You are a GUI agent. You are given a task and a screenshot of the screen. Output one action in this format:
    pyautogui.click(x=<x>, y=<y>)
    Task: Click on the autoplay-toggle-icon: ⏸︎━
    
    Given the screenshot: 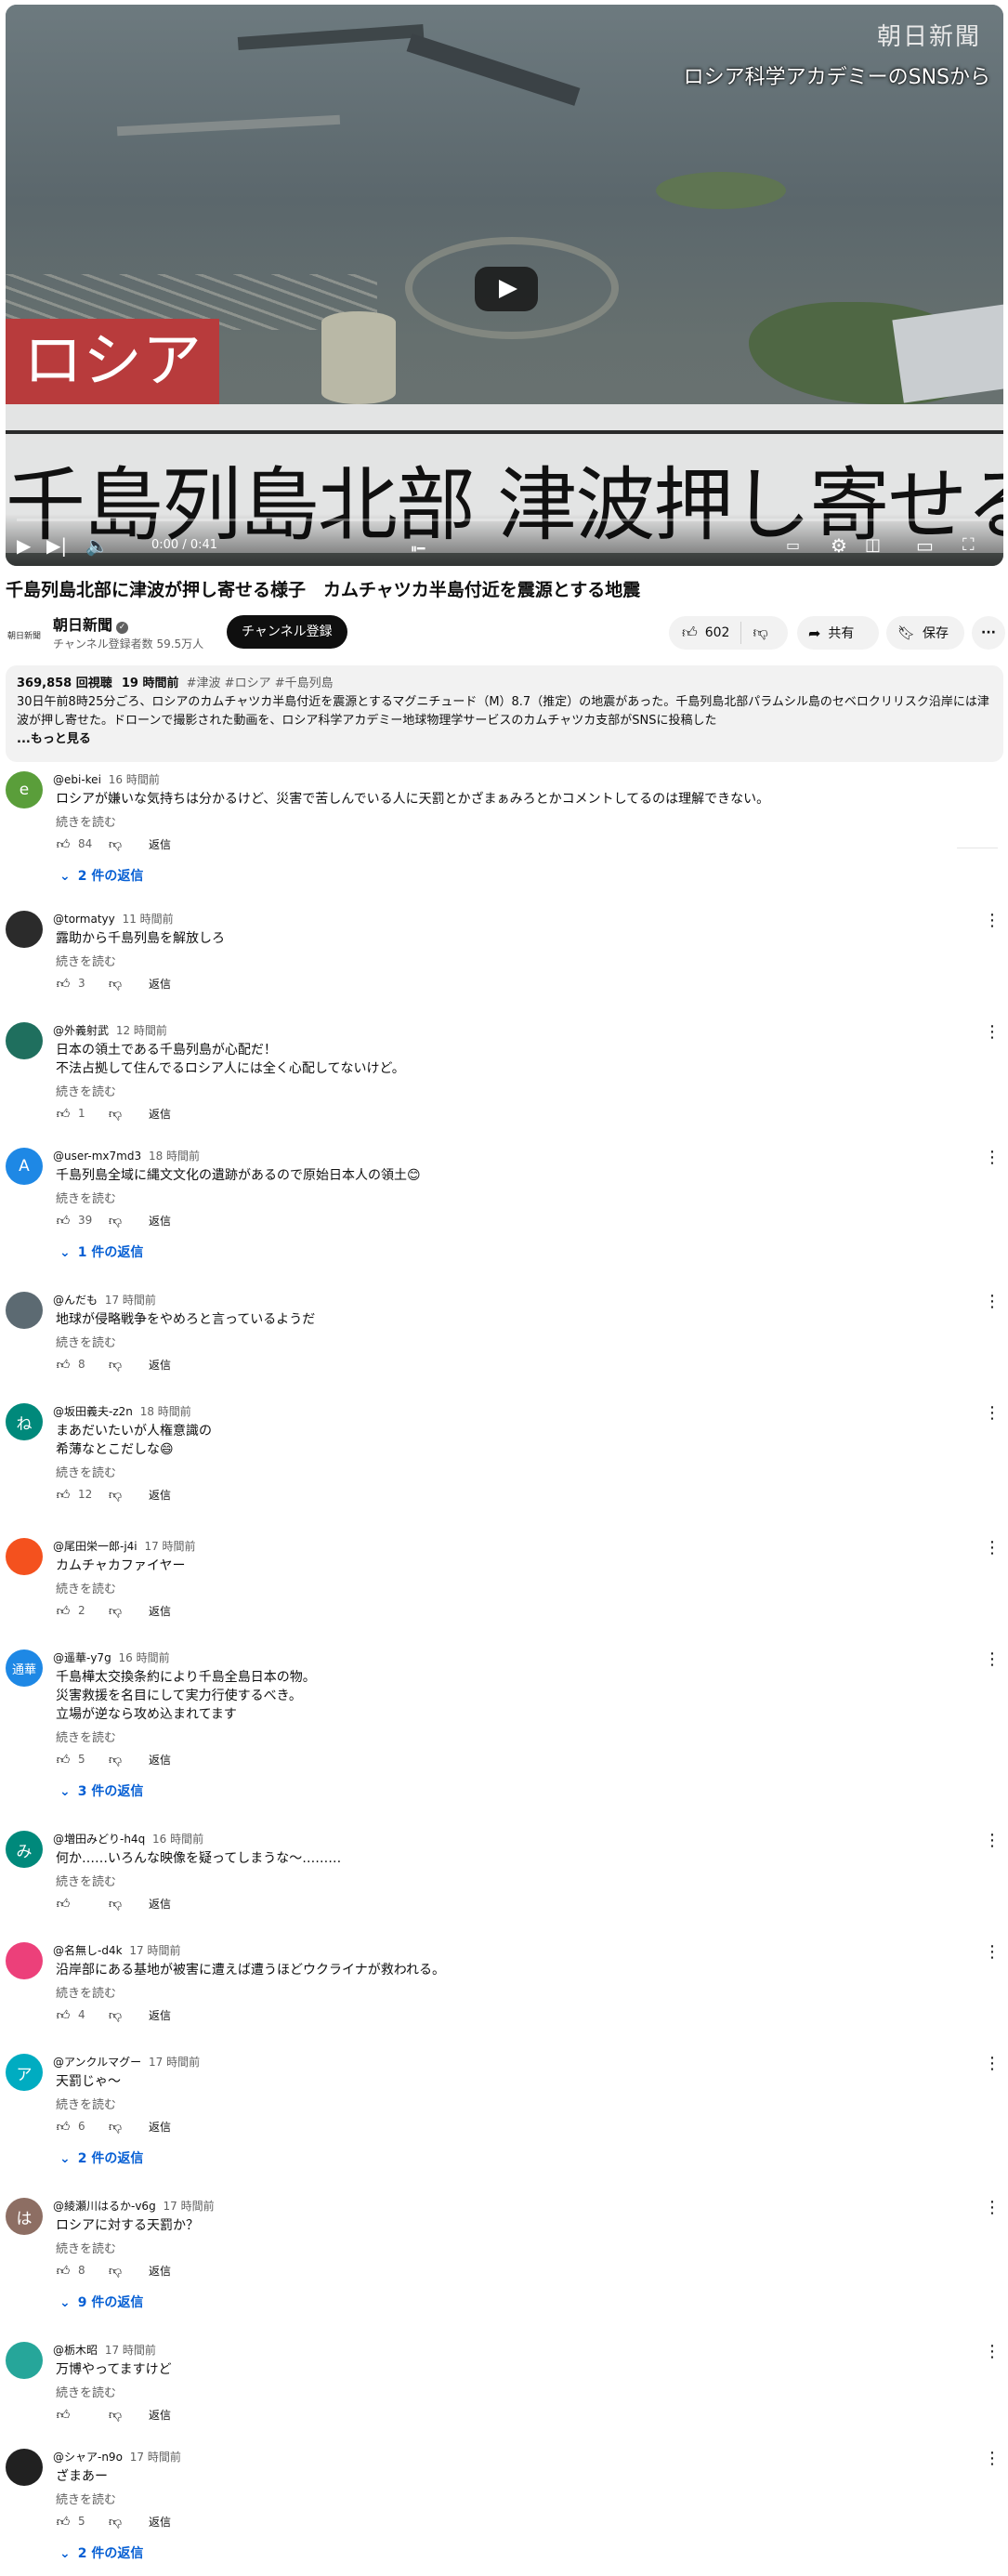 What is the action you would take?
    pyautogui.click(x=418, y=549)
    